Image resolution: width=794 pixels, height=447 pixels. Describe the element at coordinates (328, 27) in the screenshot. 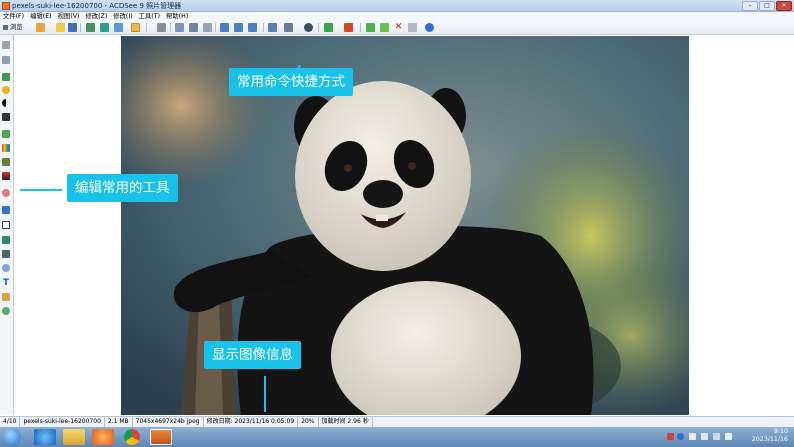

I see `color-mode-icon` at that location.